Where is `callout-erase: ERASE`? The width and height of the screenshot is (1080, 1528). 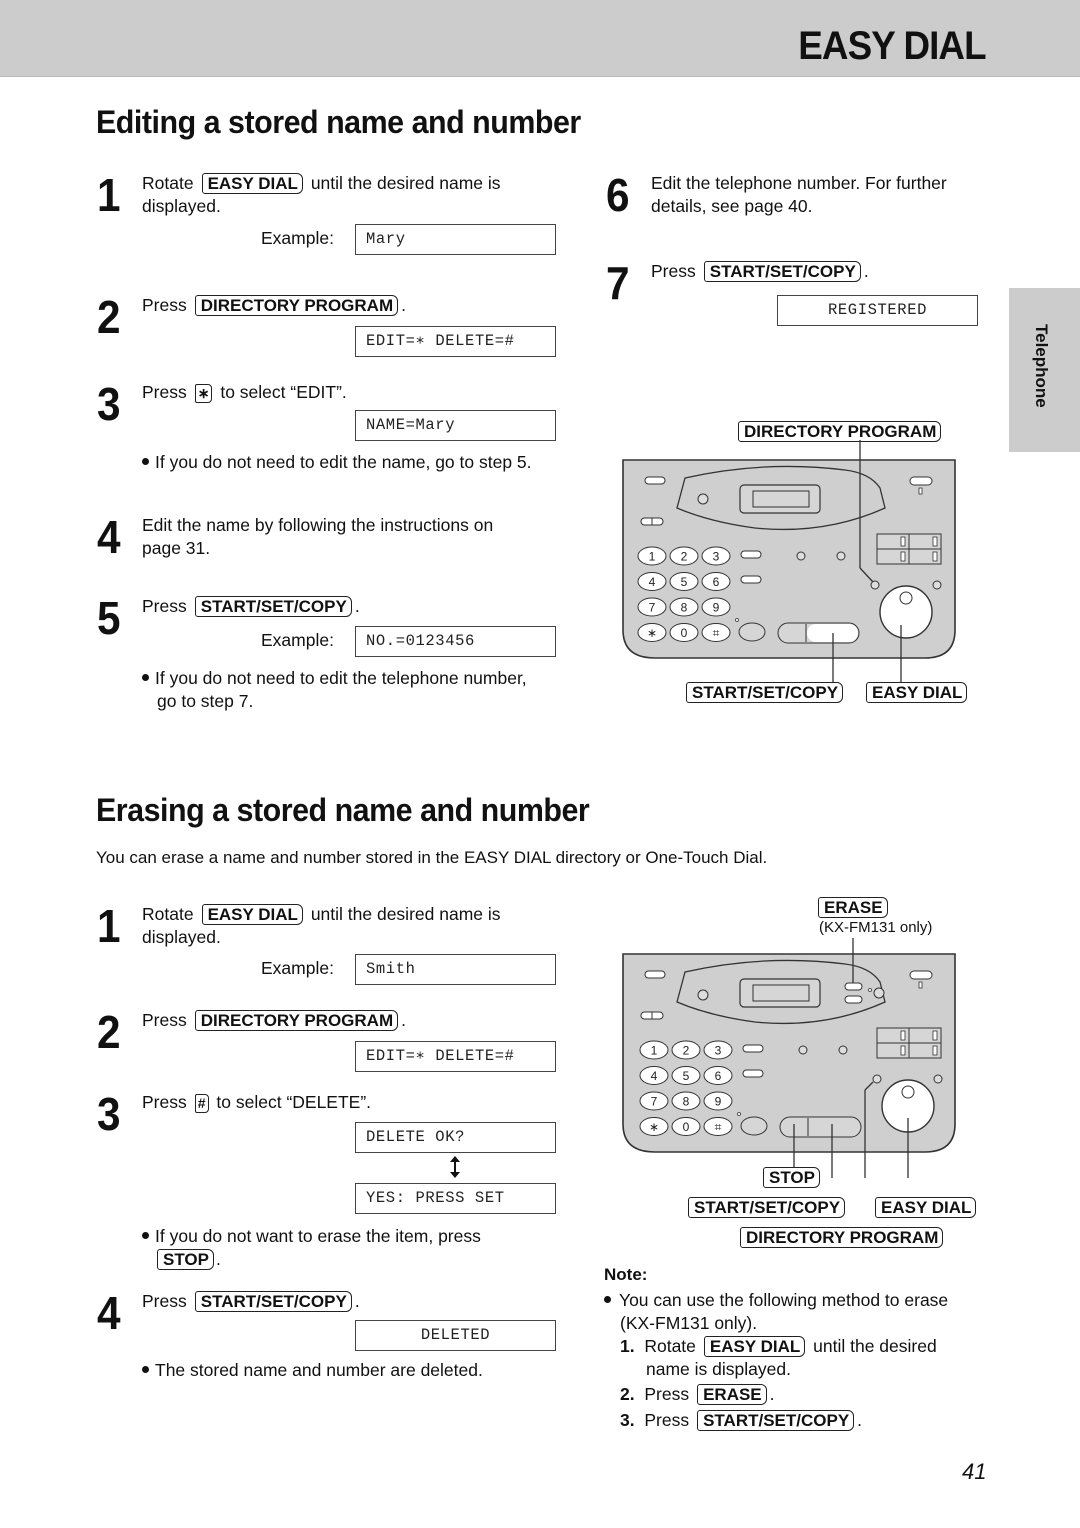 callout-erase: ERASE is located at coordinates (853, 907).